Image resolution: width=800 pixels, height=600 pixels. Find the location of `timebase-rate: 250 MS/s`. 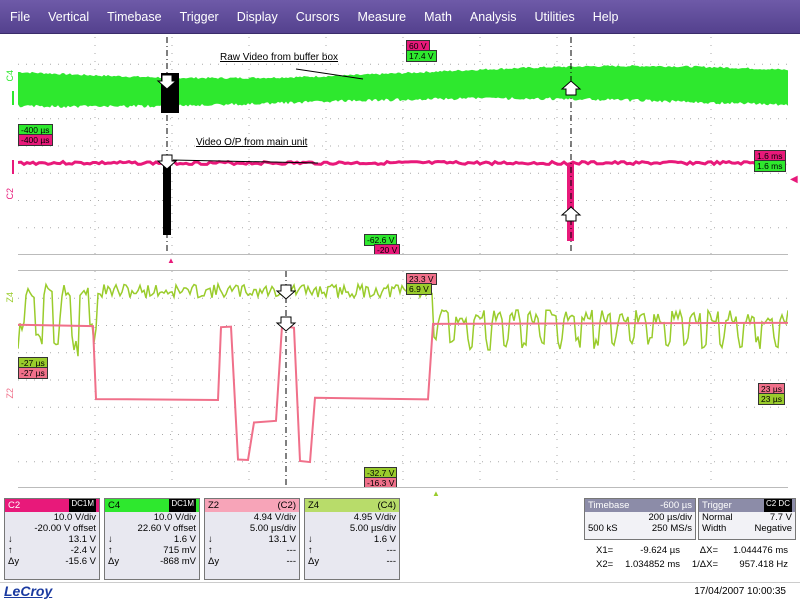

timebase-rate: 250 MS/s is located at coordinates (671, 528).